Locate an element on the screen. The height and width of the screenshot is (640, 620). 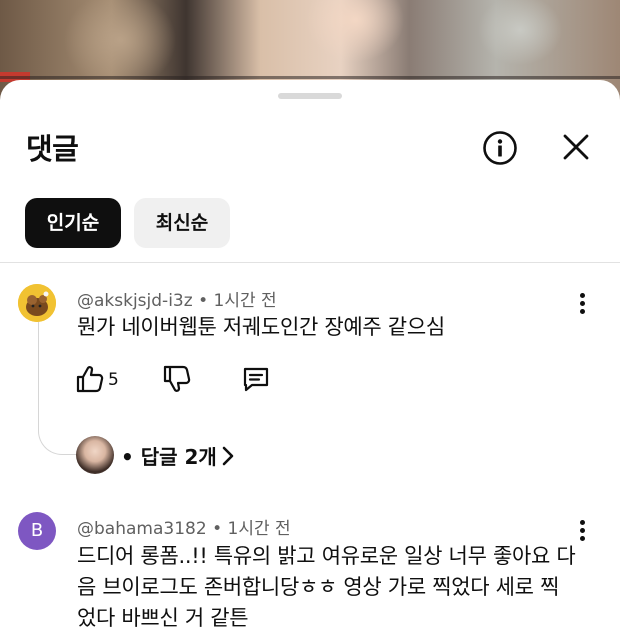
comment-text-line: 드디어 롱폼..!! 특유의 밝고 여유로운 일상 너무 좋아요 다 is located at coordinates (326, 556).